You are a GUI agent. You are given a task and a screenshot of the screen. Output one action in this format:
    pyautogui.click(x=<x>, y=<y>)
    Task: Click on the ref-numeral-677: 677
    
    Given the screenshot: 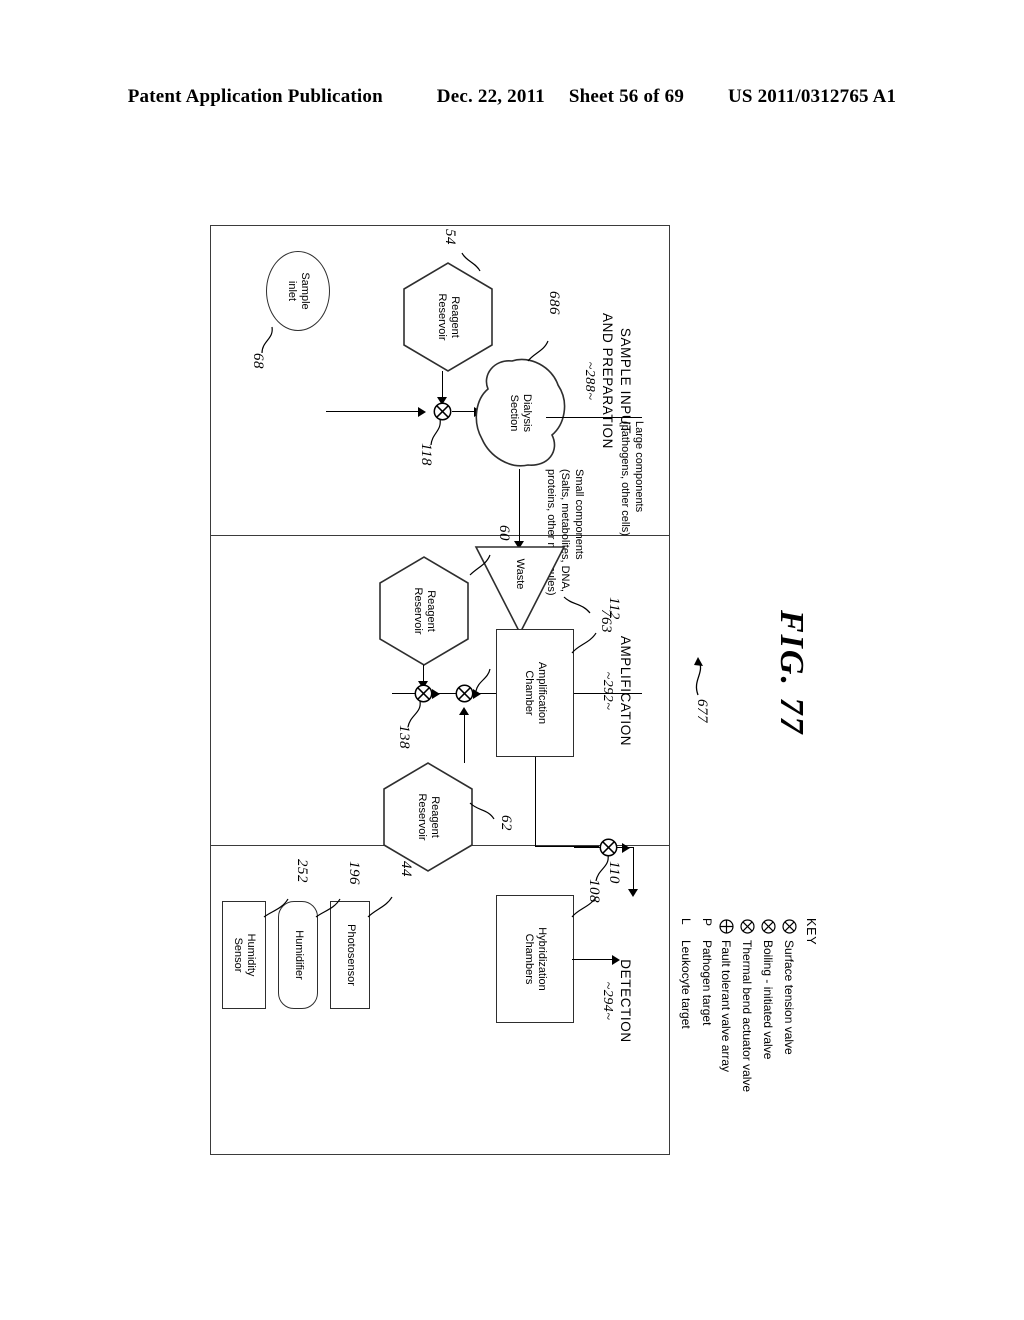 What is the action you would take?
    pyautogui.click(x=702, y=711)
    